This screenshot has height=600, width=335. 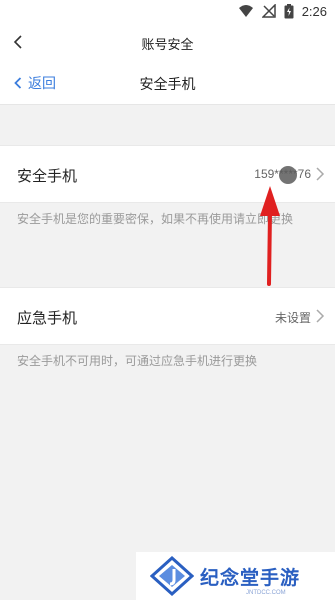 What do you see at coordinates (47, 176) in the screenshot?
I see `security-phone-label: 安全手机` at bounding box center [47, 176].